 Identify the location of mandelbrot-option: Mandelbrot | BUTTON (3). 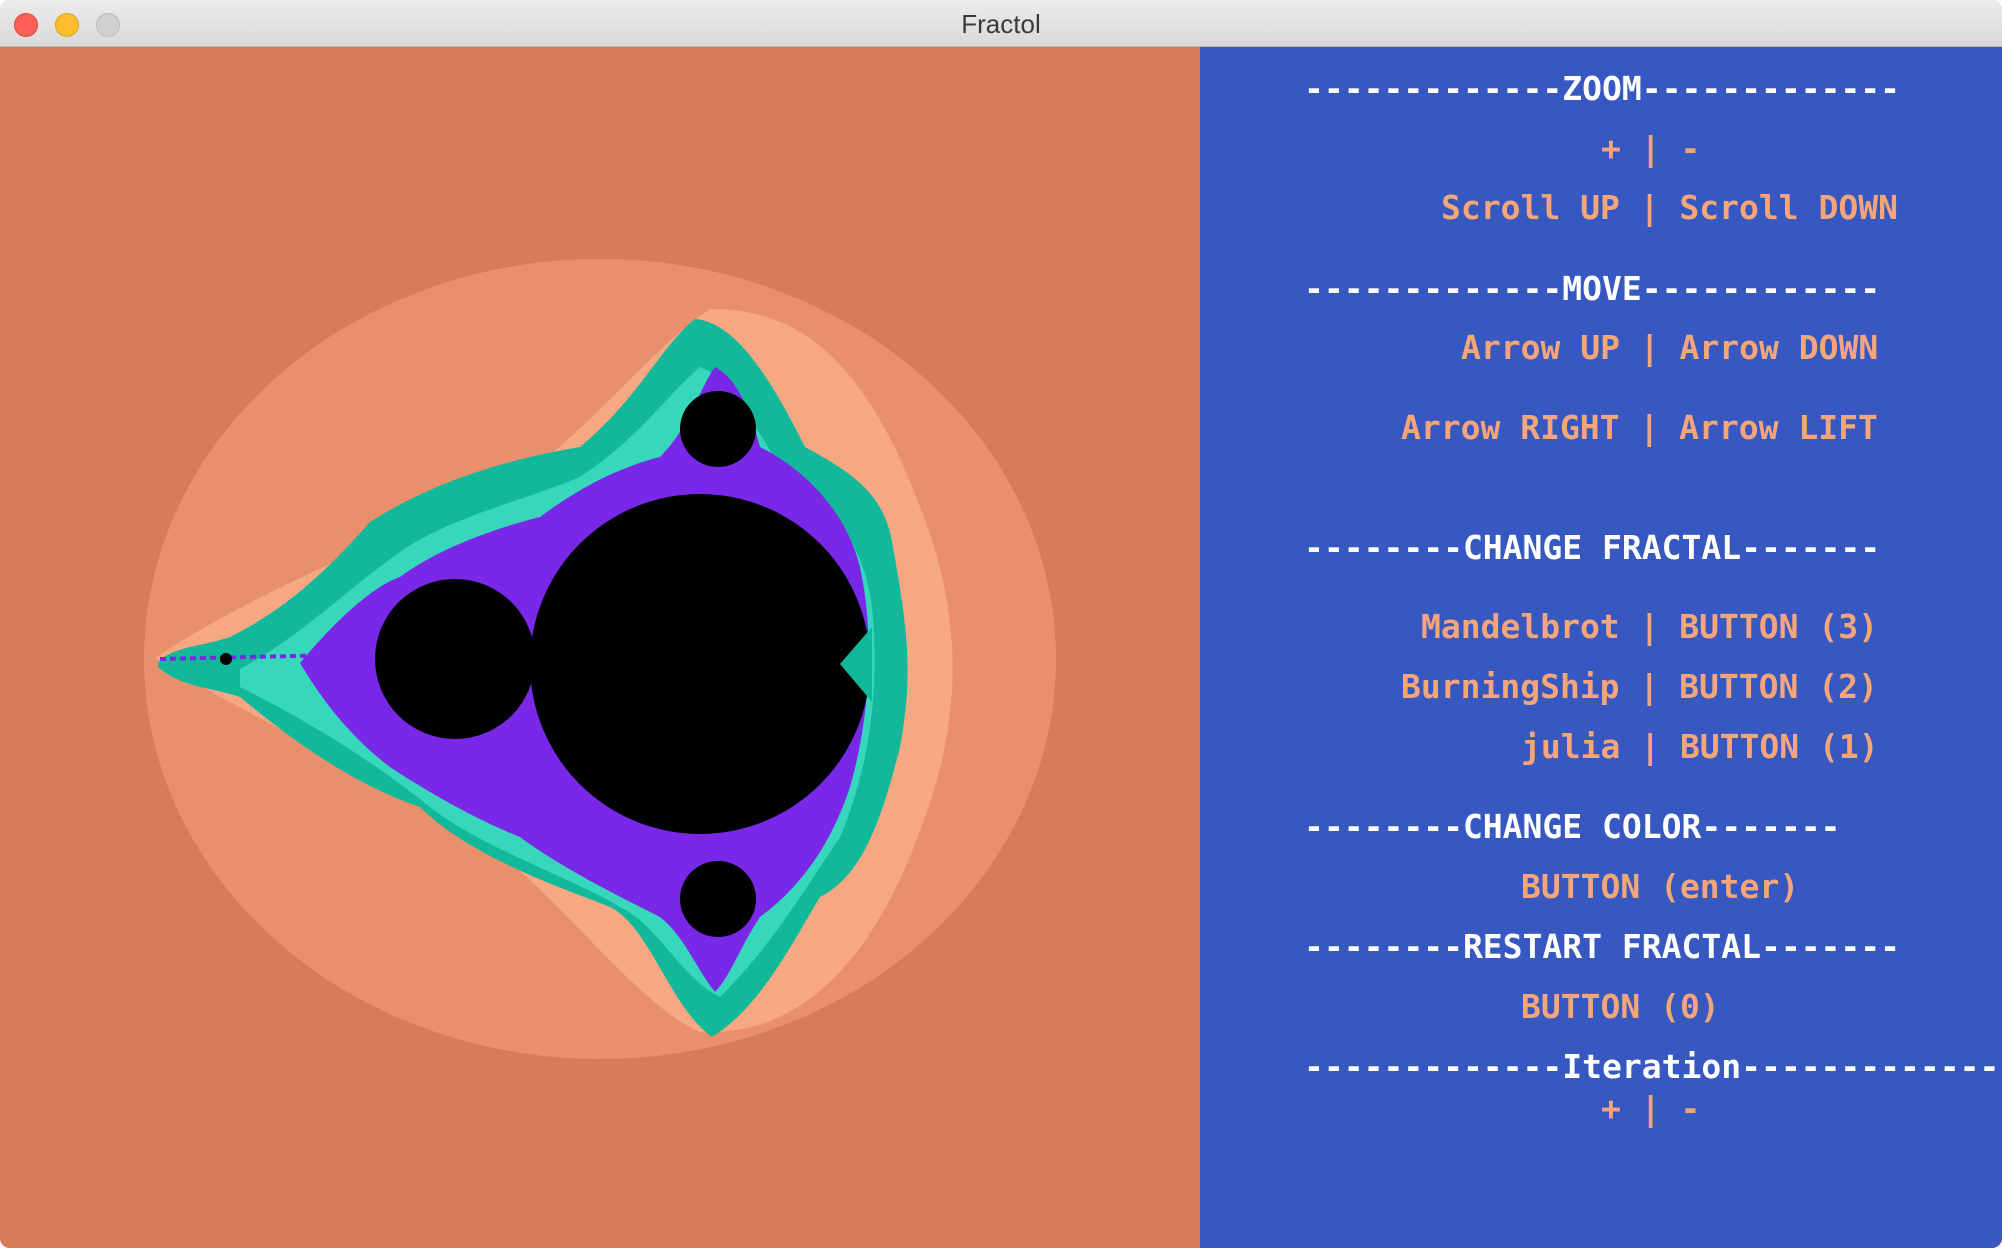
(1649, 626).